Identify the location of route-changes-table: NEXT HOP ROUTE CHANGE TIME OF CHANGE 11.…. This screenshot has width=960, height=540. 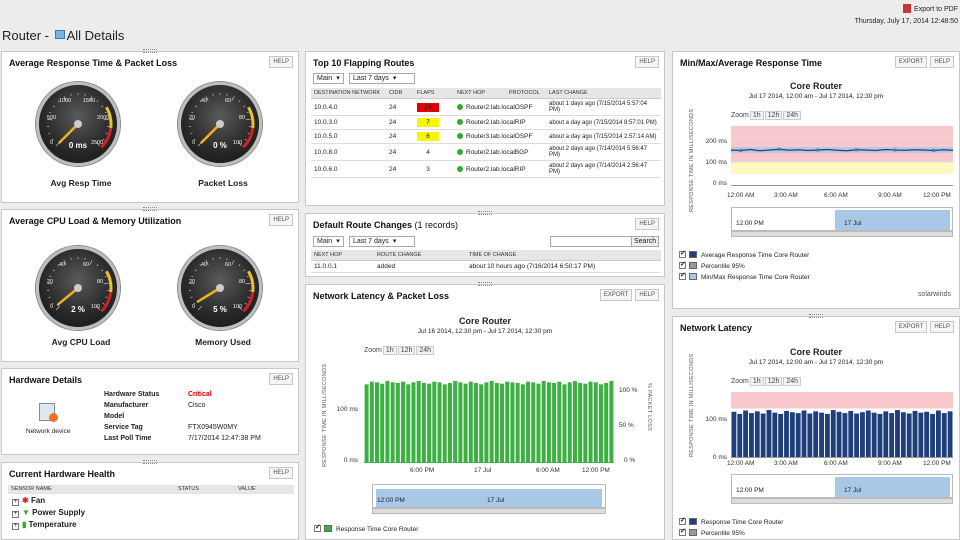
(486, 261).